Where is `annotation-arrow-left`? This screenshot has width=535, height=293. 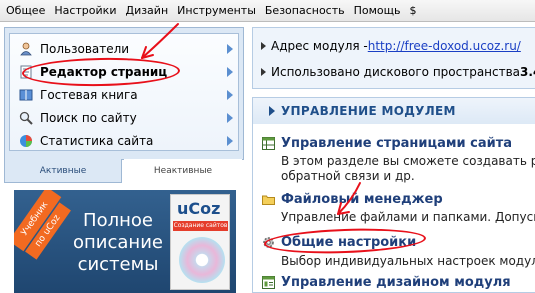
annotation-arrow-left is located at coordinates (160, 41).